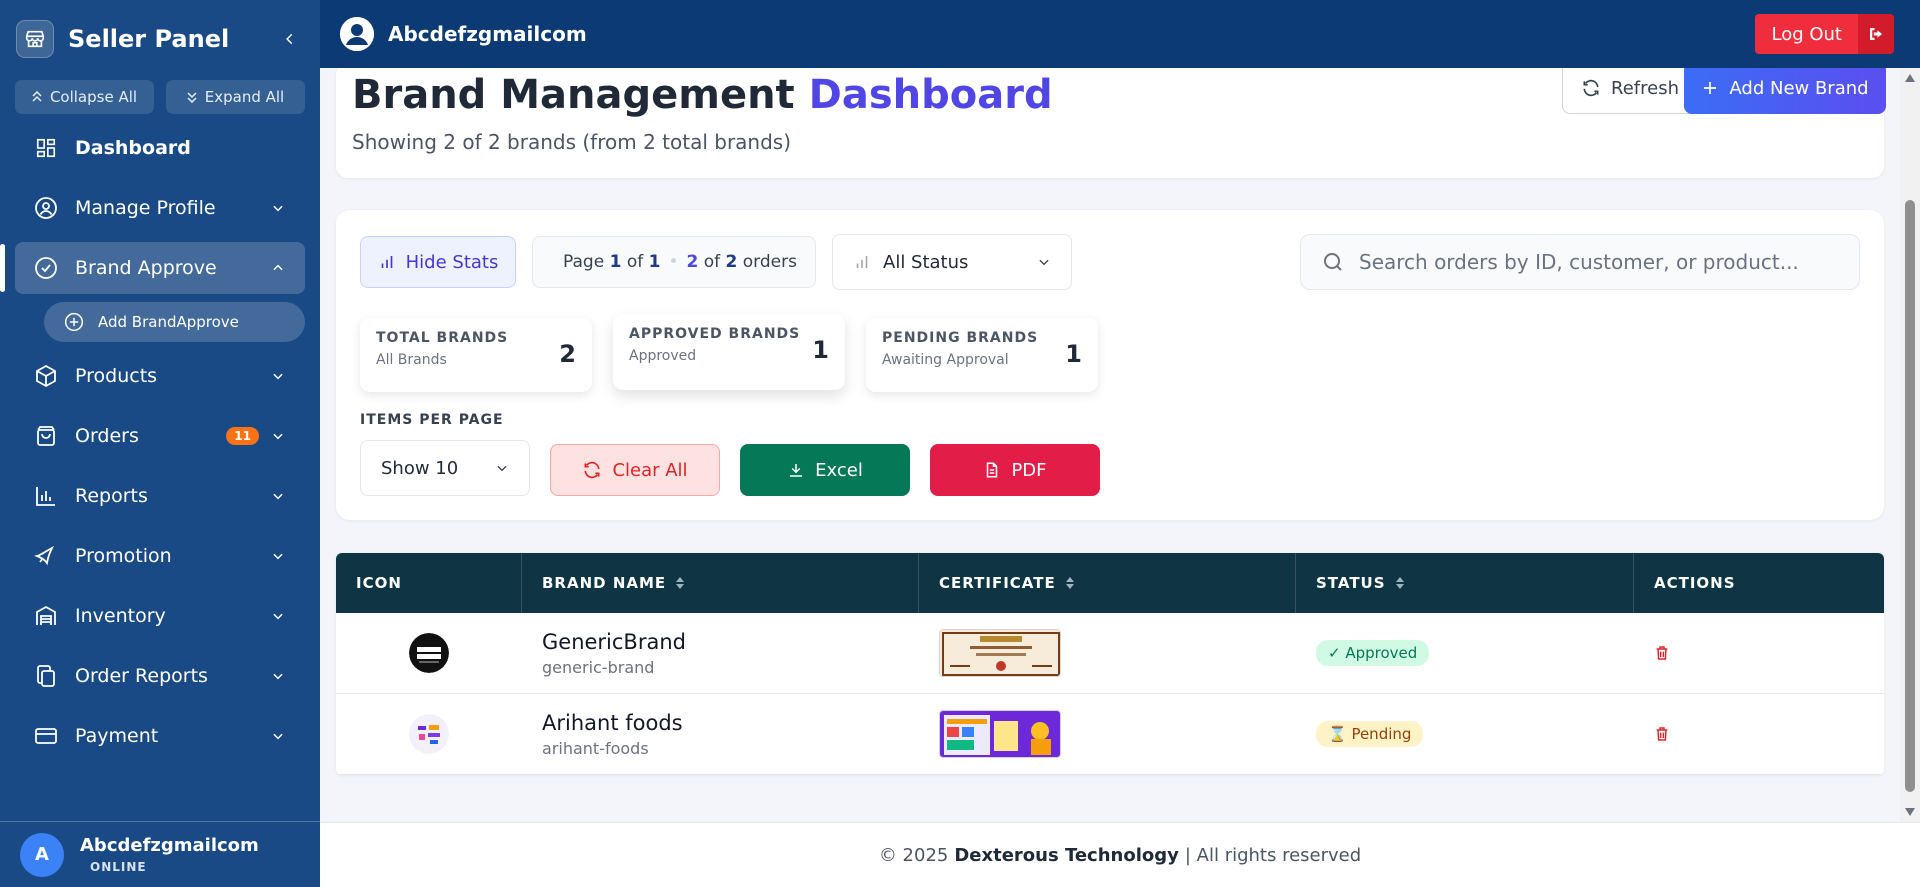 The image size is (1920, 887). Describe the element at coordinates (476, 355) in the screenshot. I see `stat-card-total-brands: TOTAL BRANDS All Brands 2` at that location.